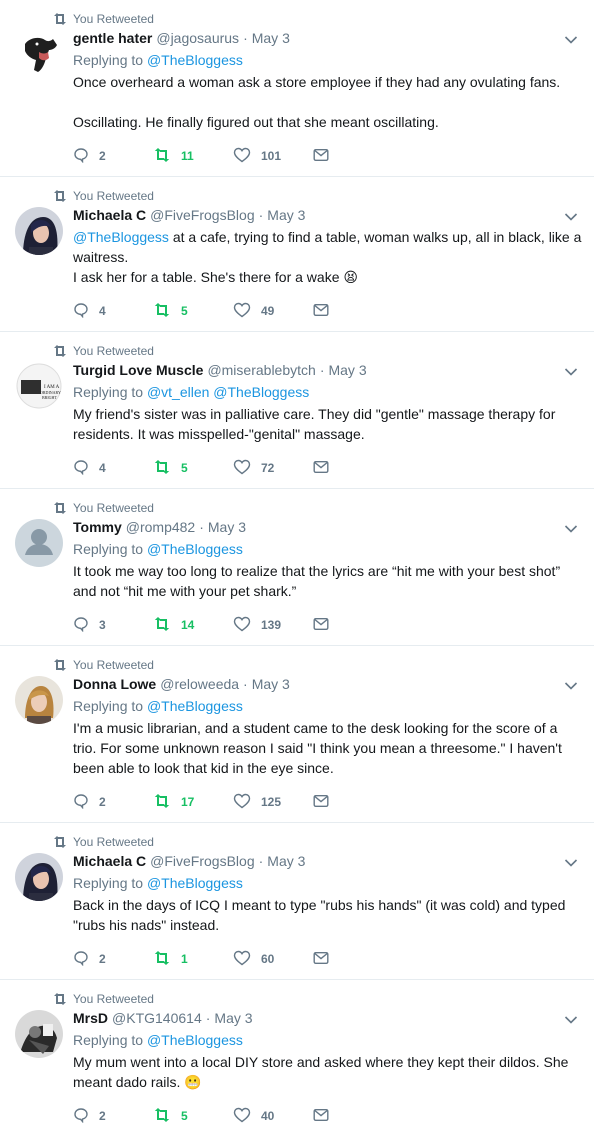 This screenshot has width=594, height=1131. I want to click on like-button: 101, so click(273, 156).